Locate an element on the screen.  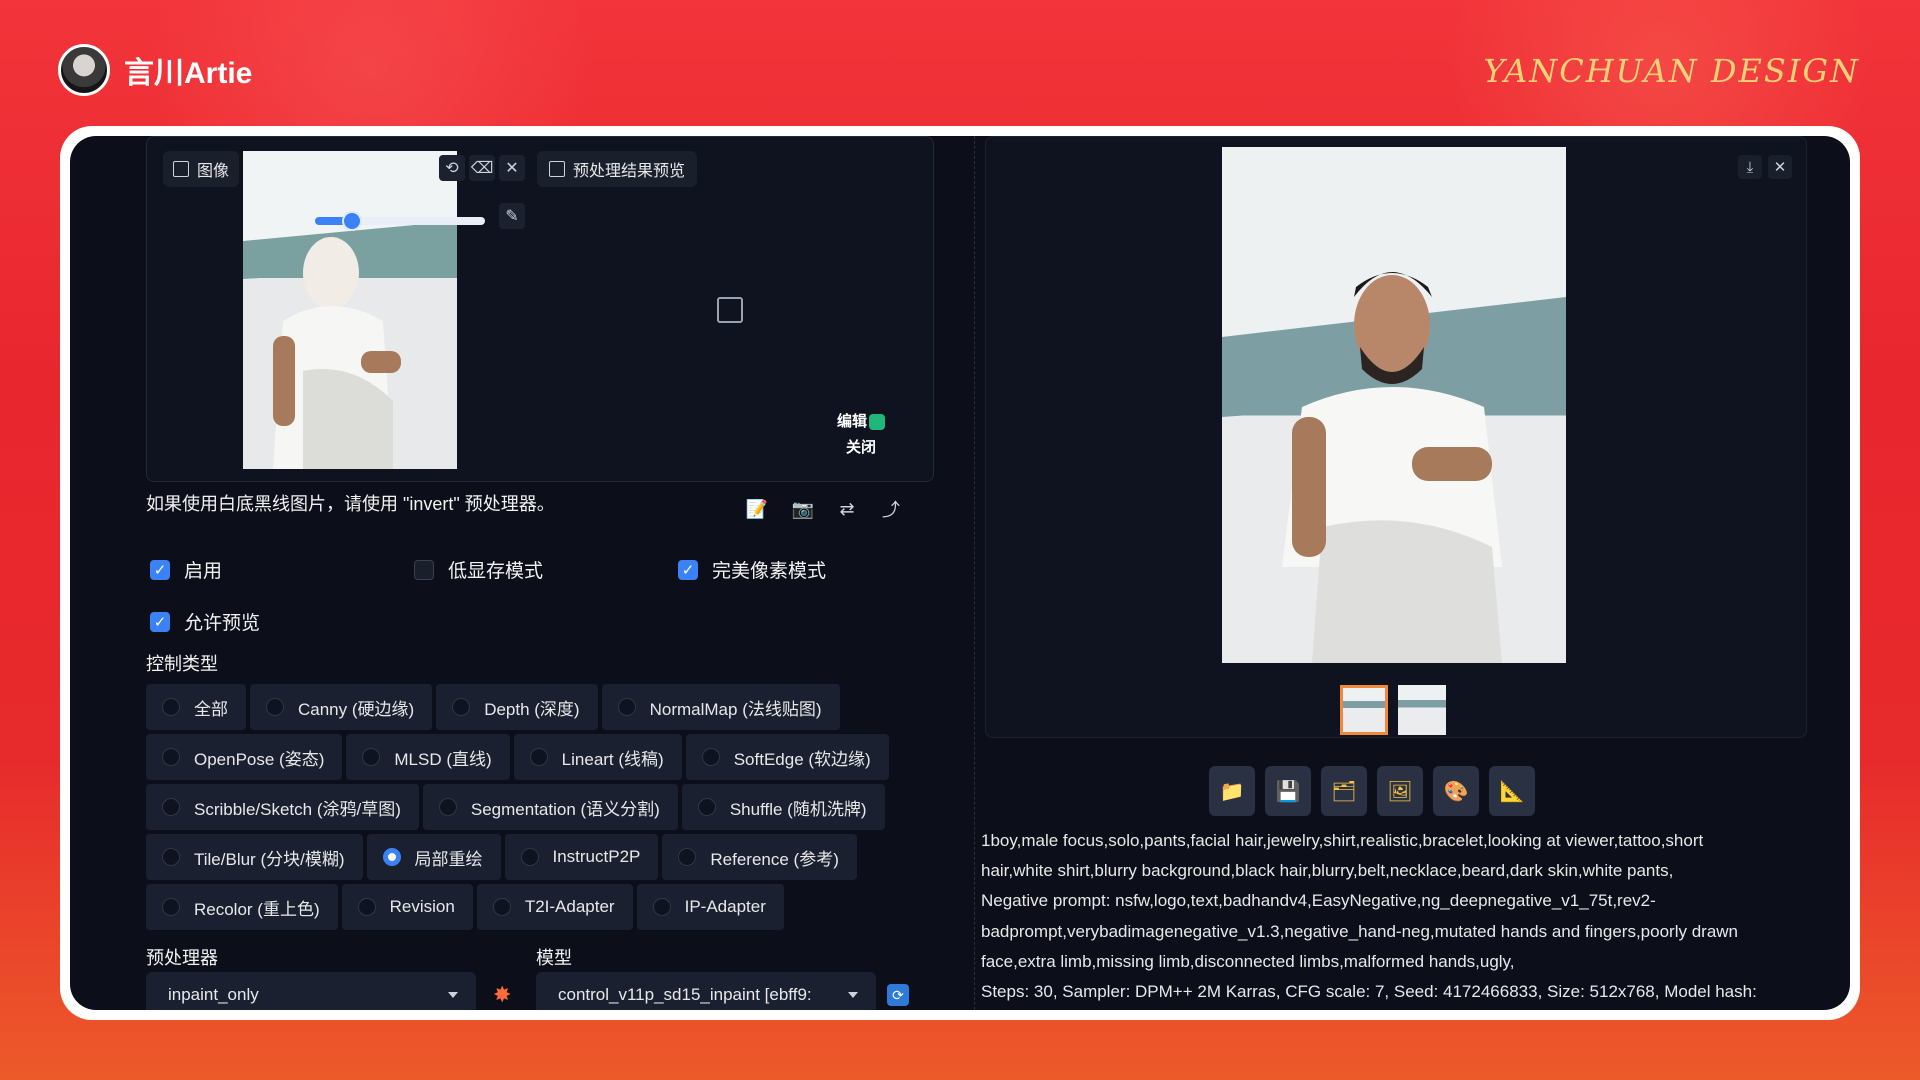
control-type-option: InstructP2P is located at coordinates (581, 857).